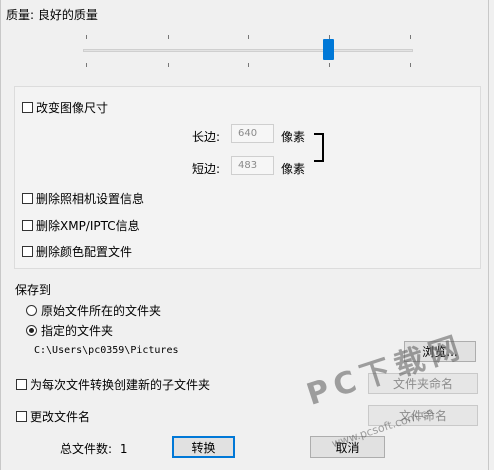 Image resolution: width=494 pixels, height=470 pixels. I want to click on watermark-logo-text: PC下载网, so click(386, 370).